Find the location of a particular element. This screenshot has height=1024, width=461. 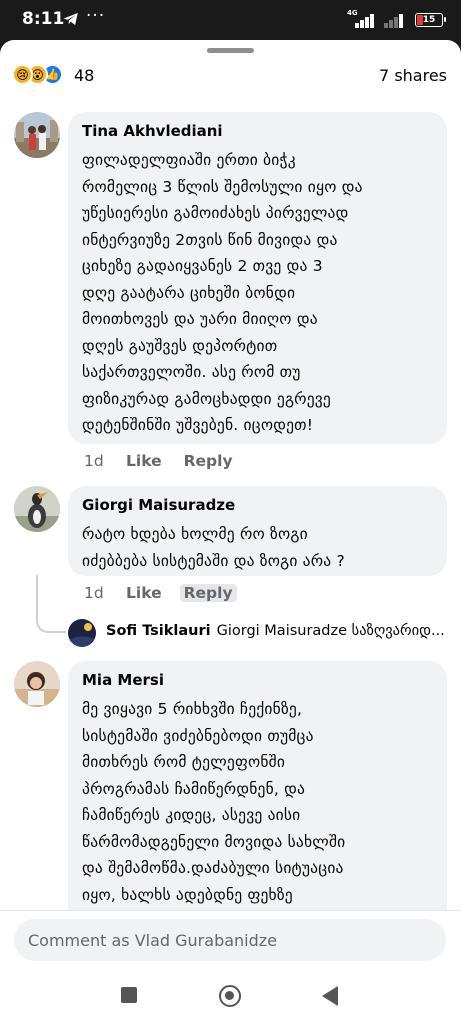

comment-author: Giorgi Maisuradze is located at coordinates (257, 505).